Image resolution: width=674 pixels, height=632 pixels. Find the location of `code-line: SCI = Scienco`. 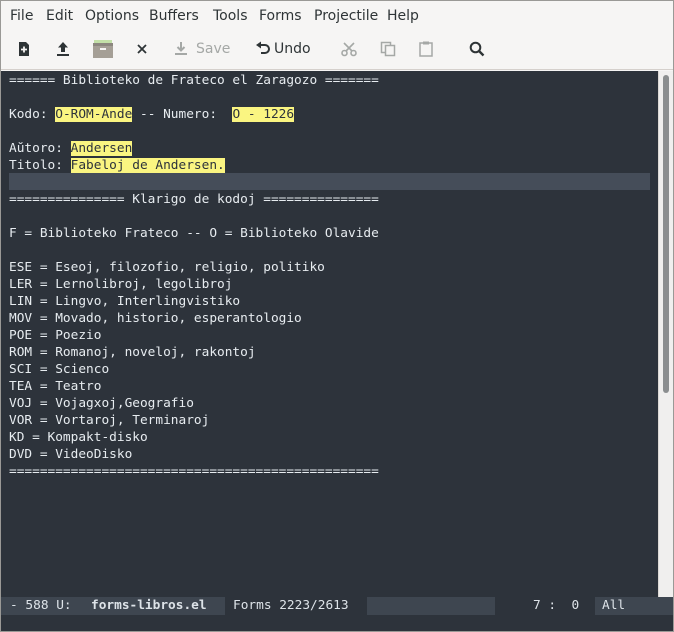

code-line: SCI = Scienco is located at coordinates (59, 369).